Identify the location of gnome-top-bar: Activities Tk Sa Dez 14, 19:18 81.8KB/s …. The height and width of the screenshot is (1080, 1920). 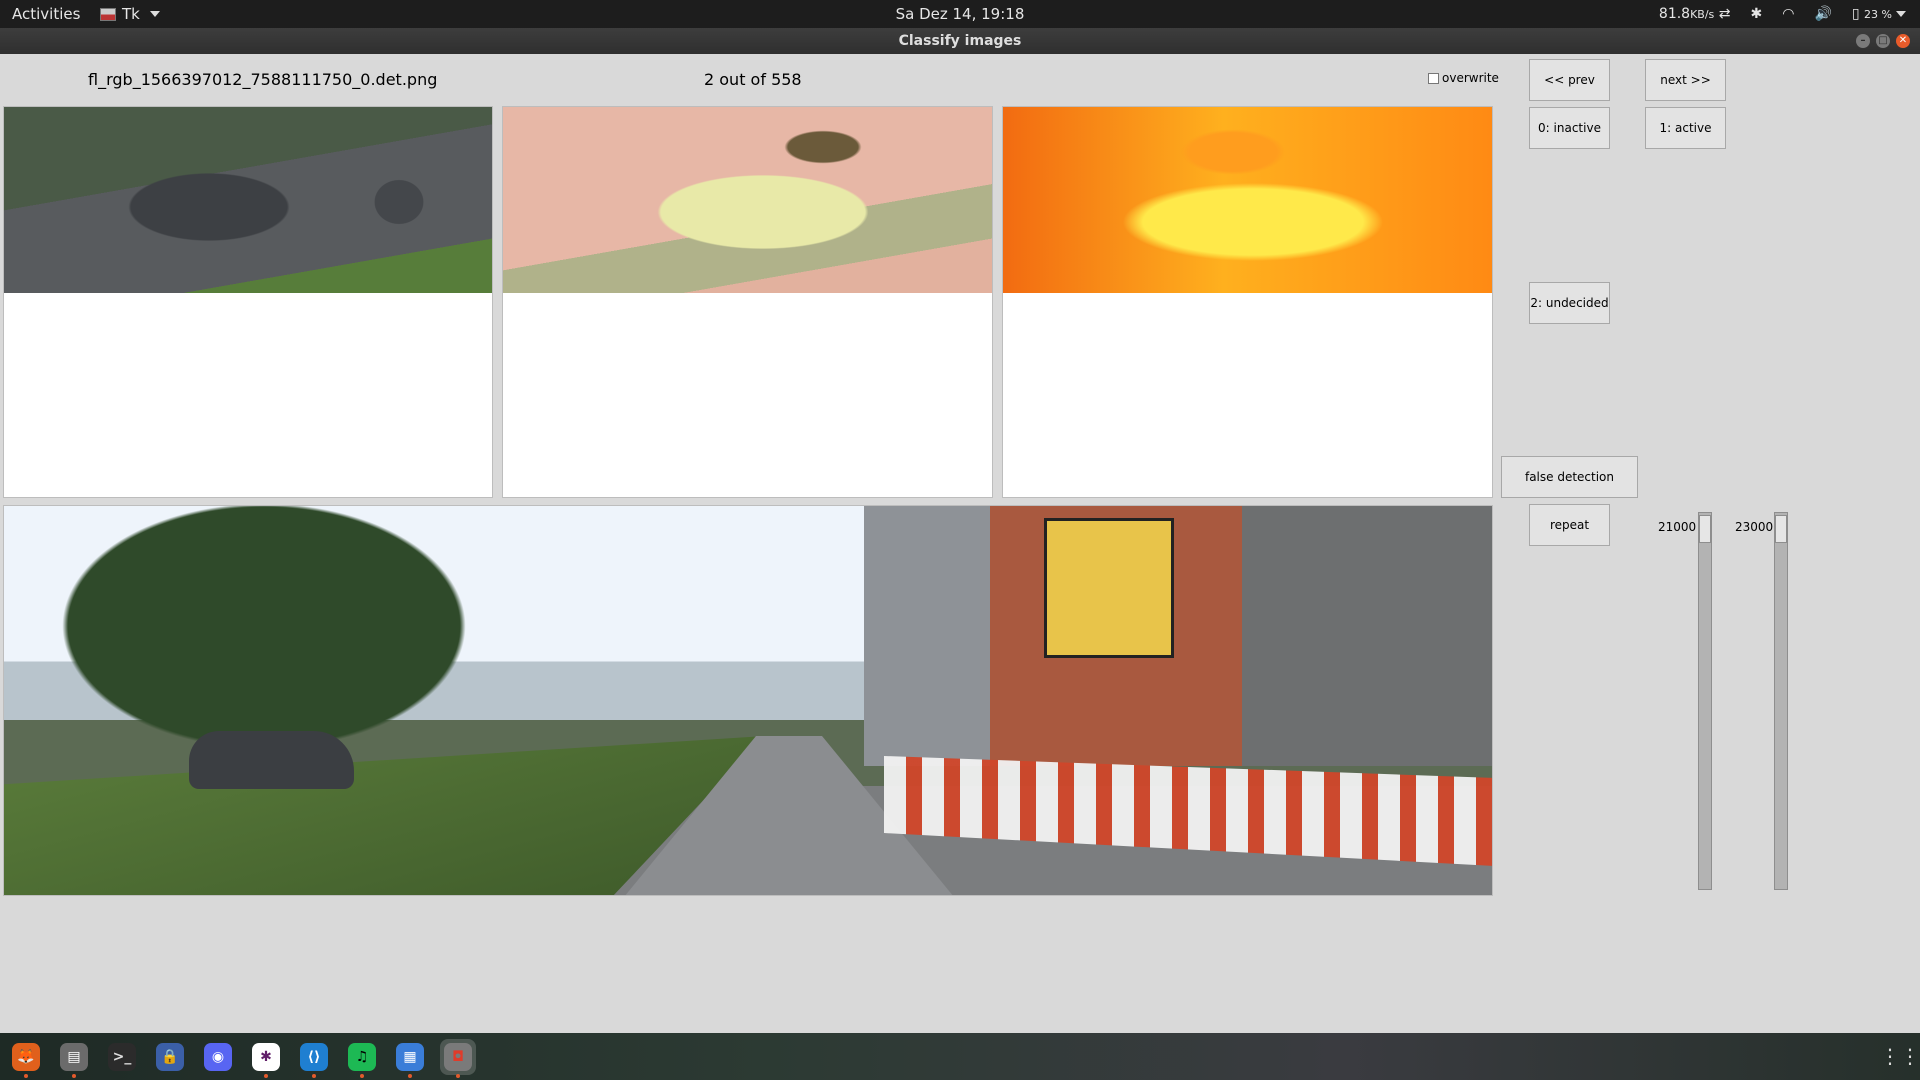
(960, 14).